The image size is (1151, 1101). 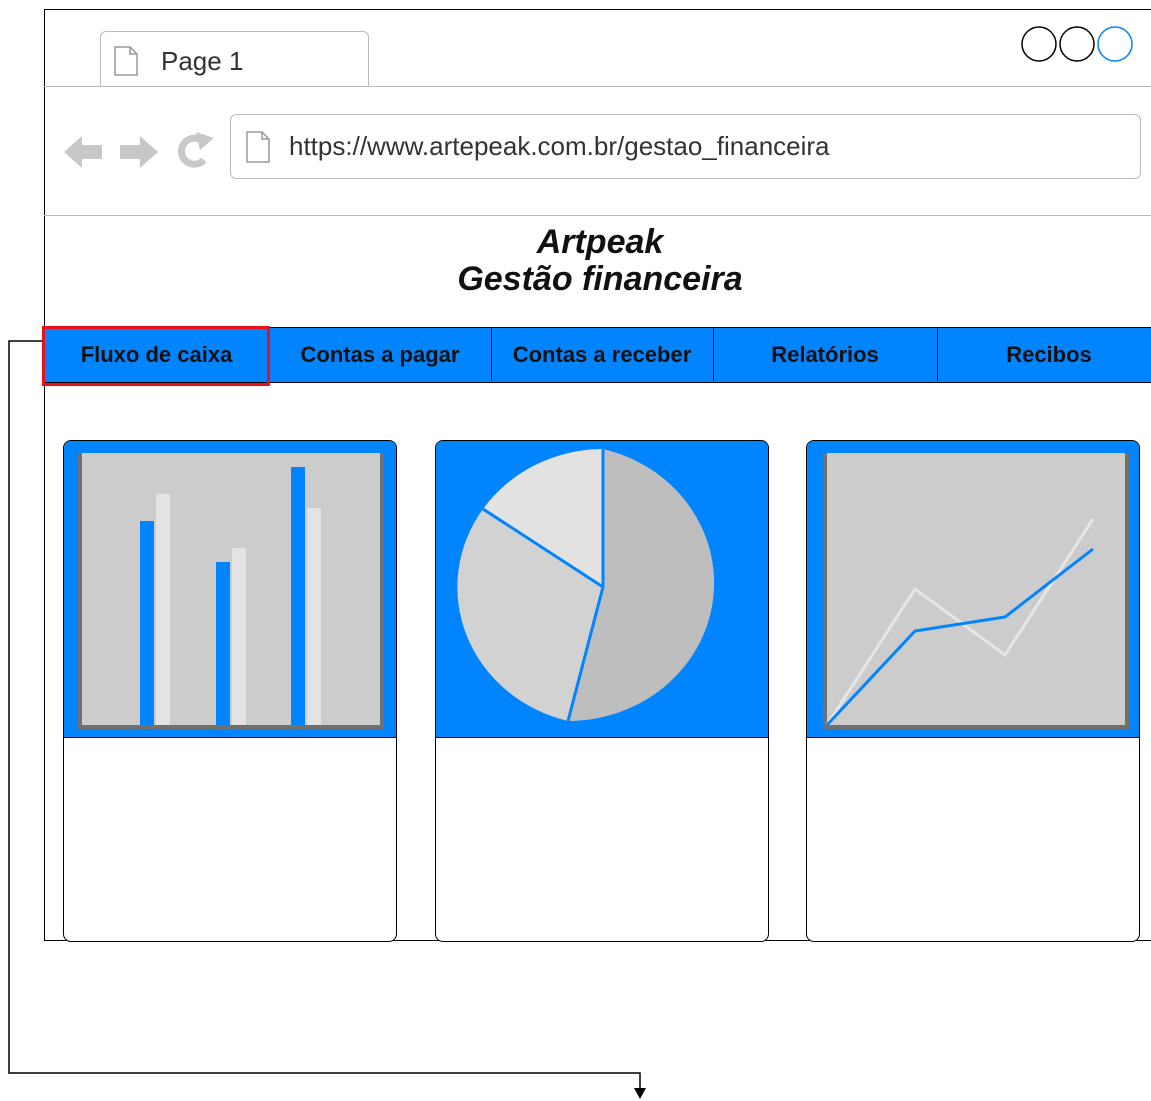 I want to click on window-controls, so click(x=1085, y=46).